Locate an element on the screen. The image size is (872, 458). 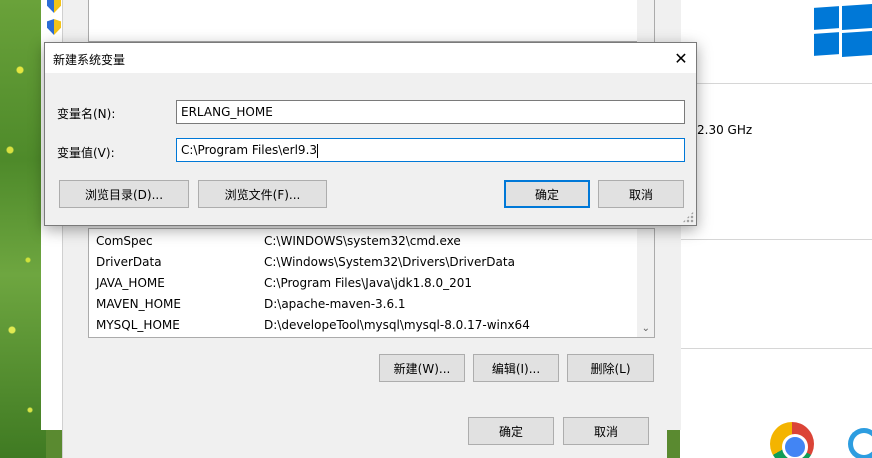
var-name-label: 变量名(N): is located at coordinates (86, 114).